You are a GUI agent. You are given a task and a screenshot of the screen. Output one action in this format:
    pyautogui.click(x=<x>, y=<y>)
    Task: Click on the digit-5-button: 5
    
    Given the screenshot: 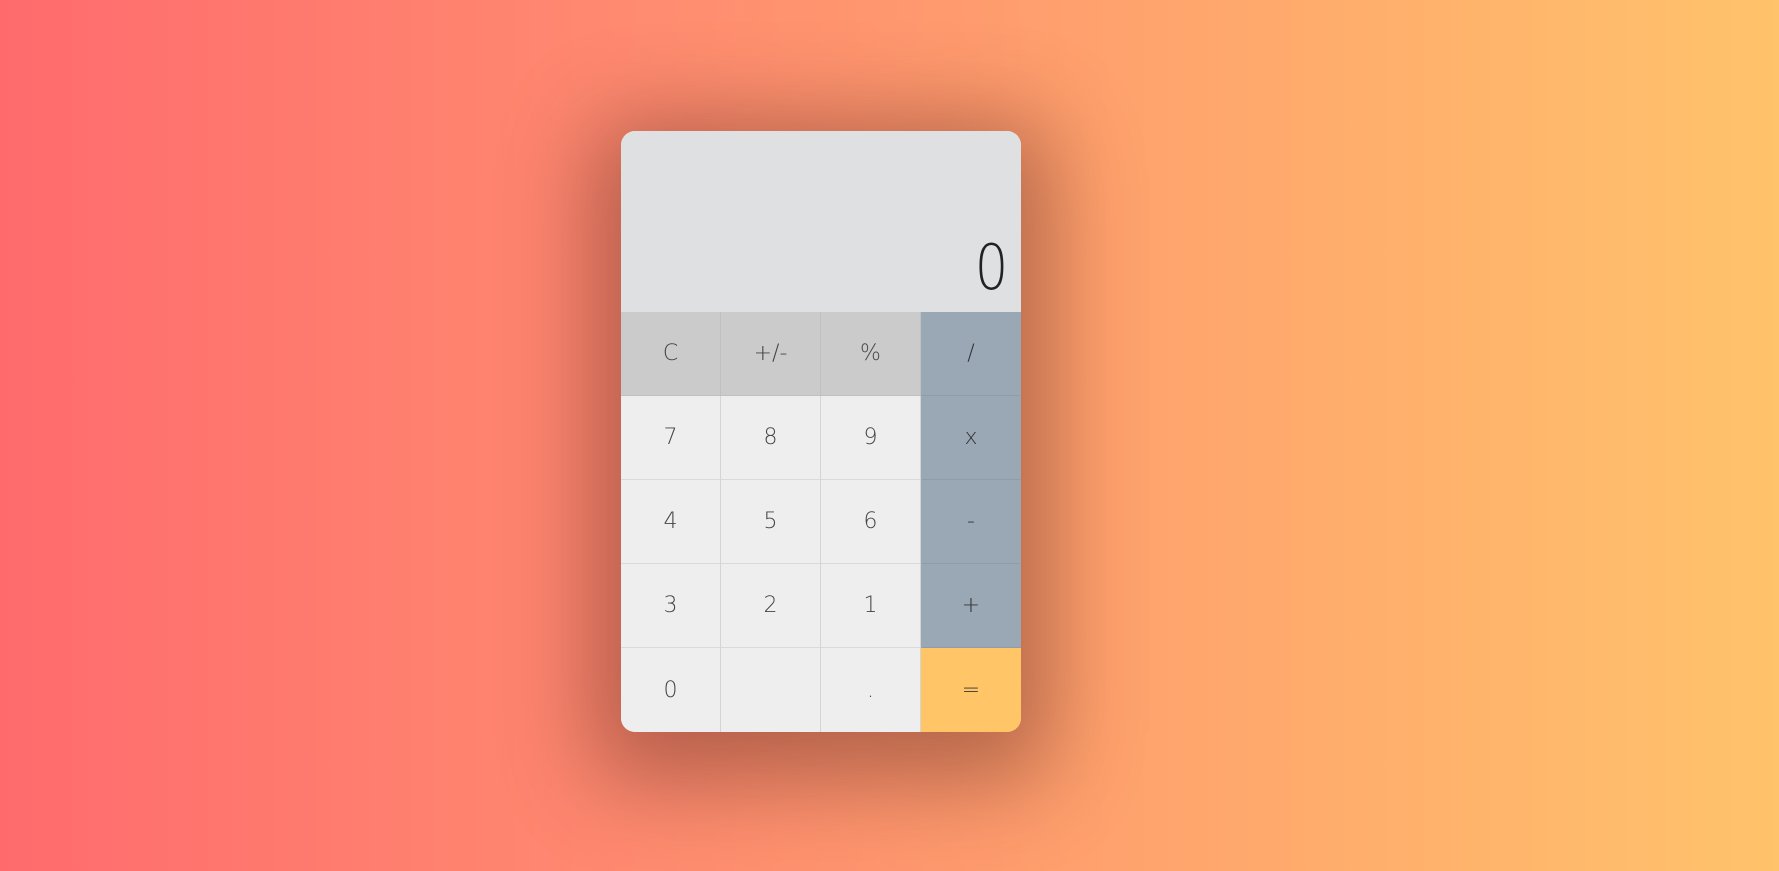 What is the action you would take?
    pyautogui.click(x=771, y=522)
    